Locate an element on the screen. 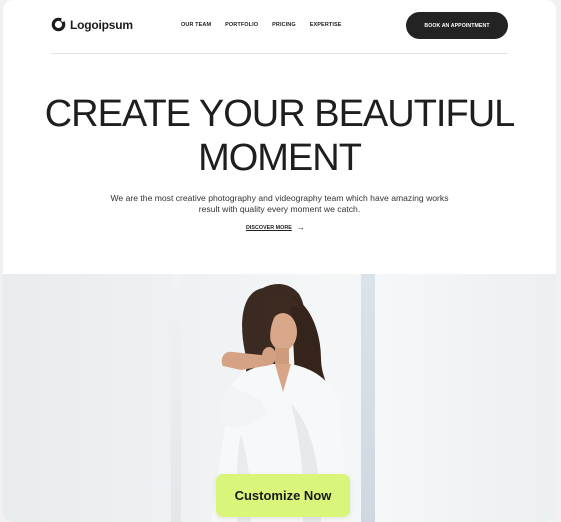  nav-item-portfolio: PORTFOLIO is located at coordinates (241, 25).